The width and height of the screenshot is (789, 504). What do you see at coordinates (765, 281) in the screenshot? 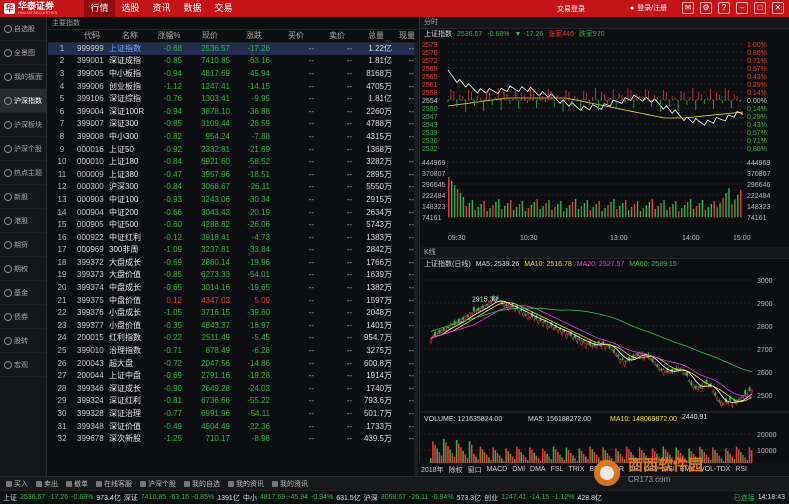
I see `kline-price-tick: 3000` at bounding box center [765, 281].